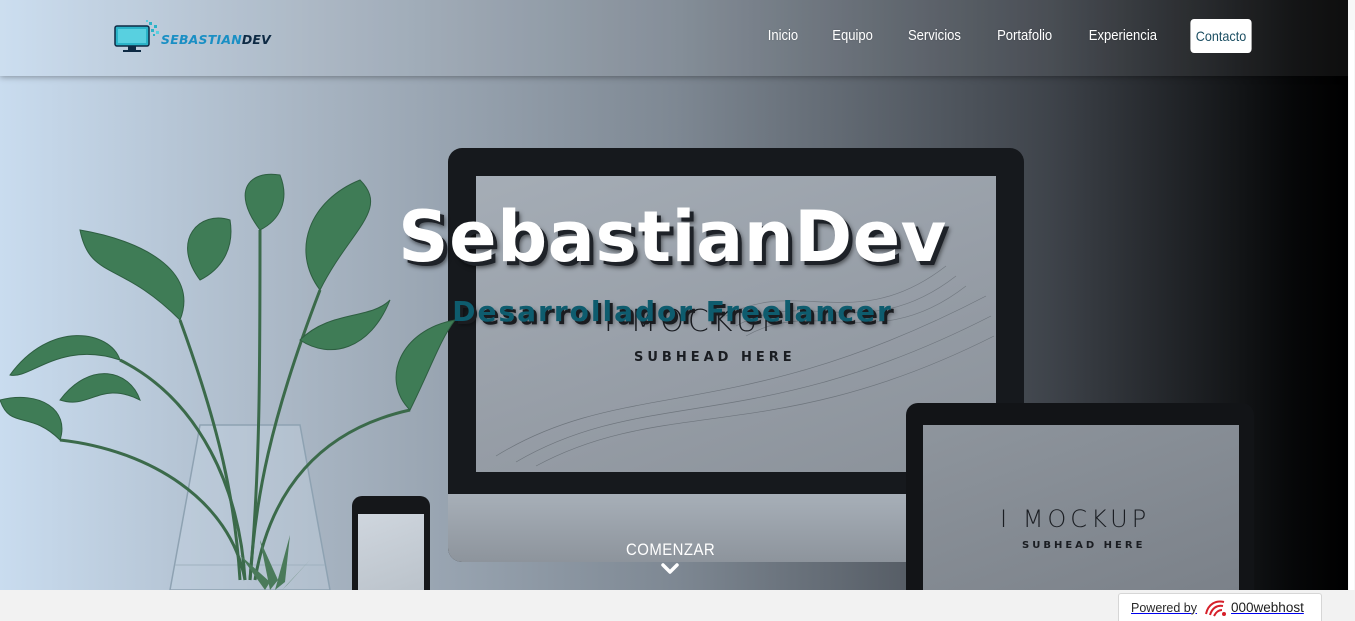 The width and height of the screenshot is (1355, 621). I want to click on webhost-brand-label: 000webhost, so click(1267, 607).